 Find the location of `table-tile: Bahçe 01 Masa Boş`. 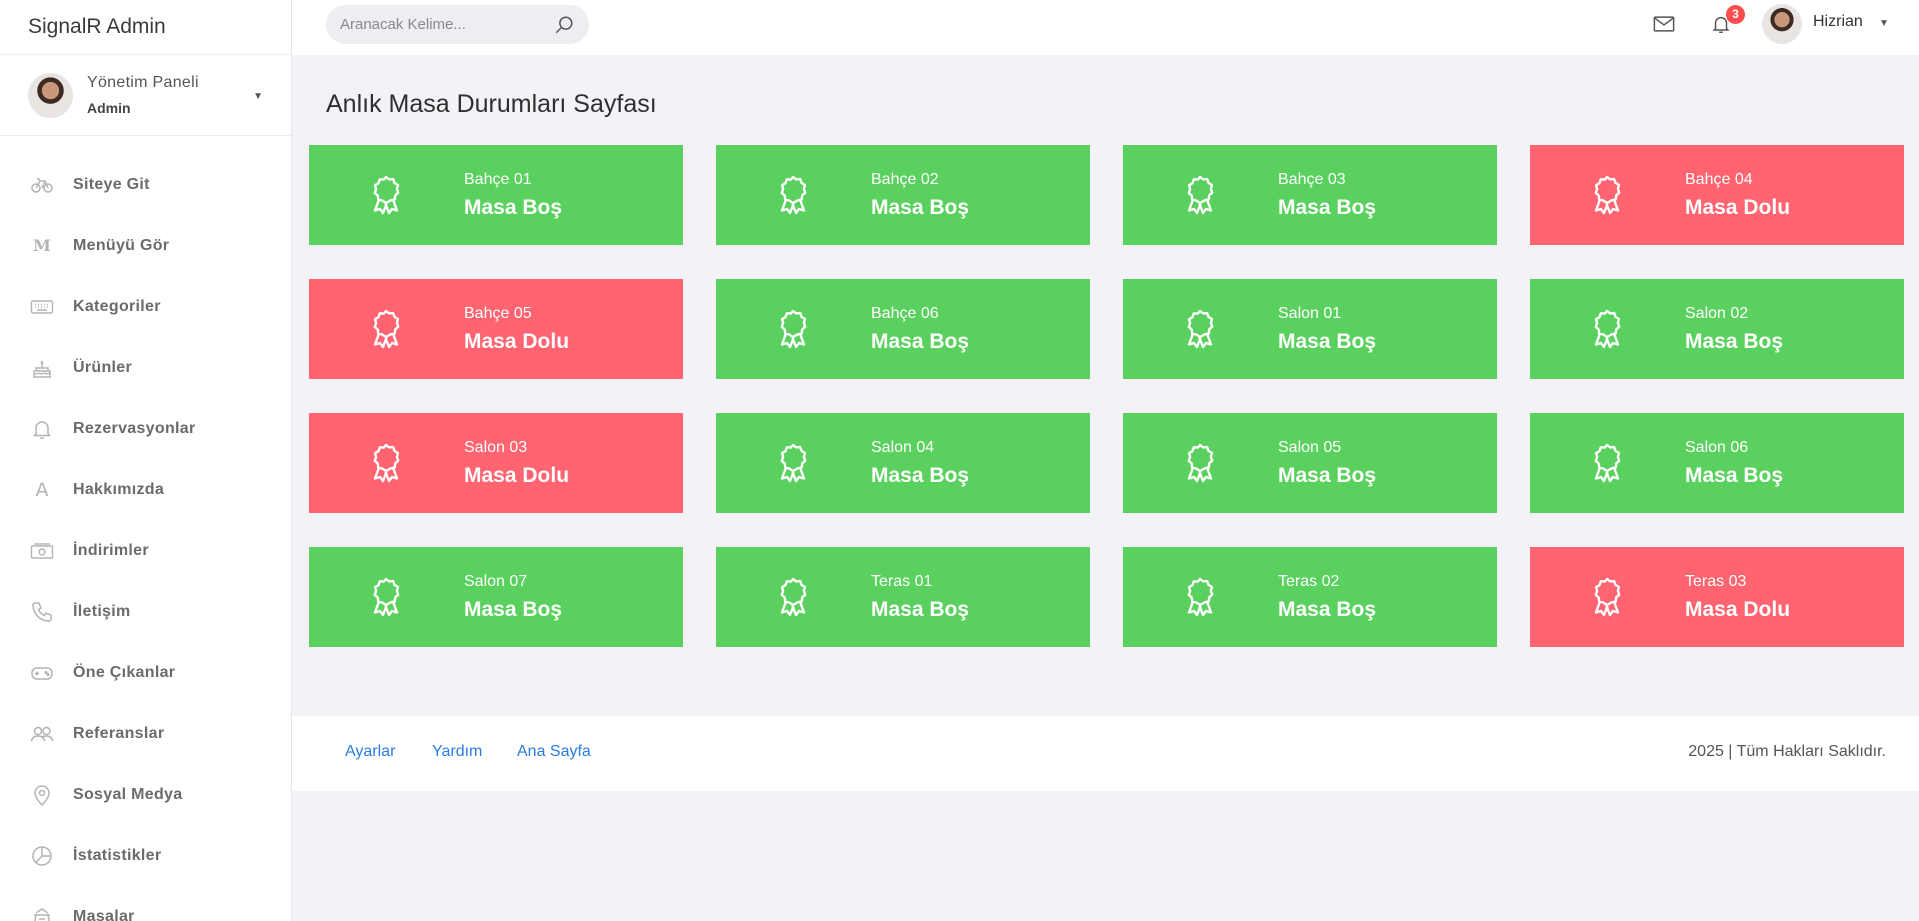

table-tile: Bahçe 01 Masa Boş is located at coordinates (496, 195).